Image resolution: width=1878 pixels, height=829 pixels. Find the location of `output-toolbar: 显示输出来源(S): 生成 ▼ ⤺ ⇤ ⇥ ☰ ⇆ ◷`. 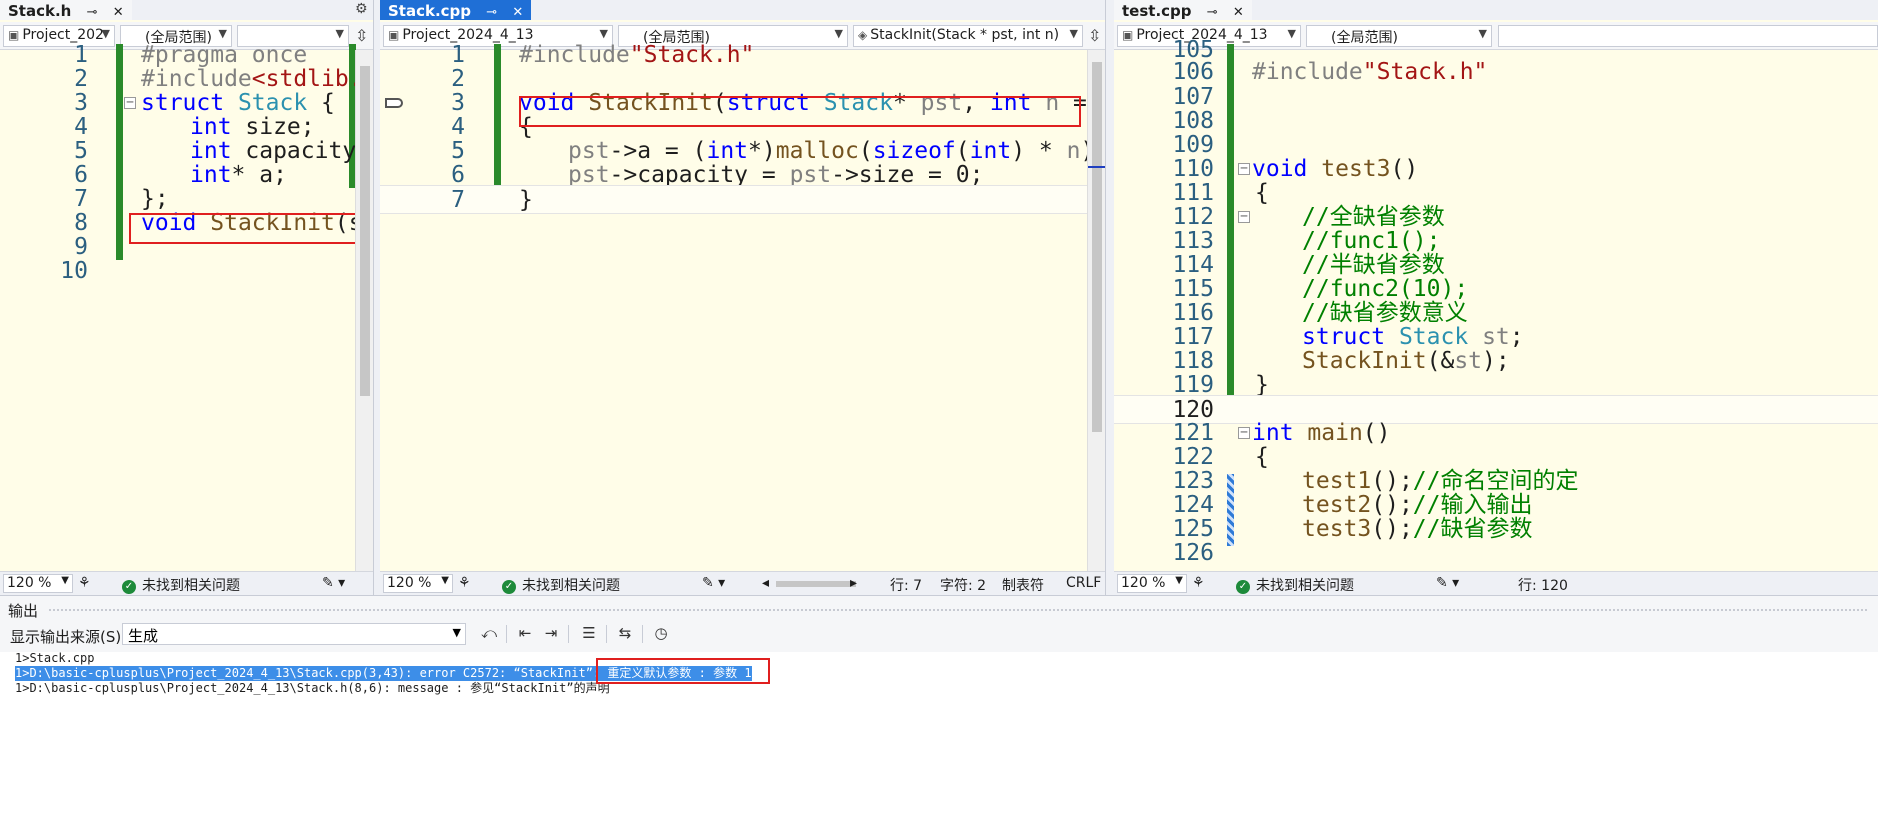

output-toolbar: 显示输出来源(S): 生成 ▼ ⤺ ⇤ ⇥ ☰ ⇆ ◷ is located at coordinates (939, 634).